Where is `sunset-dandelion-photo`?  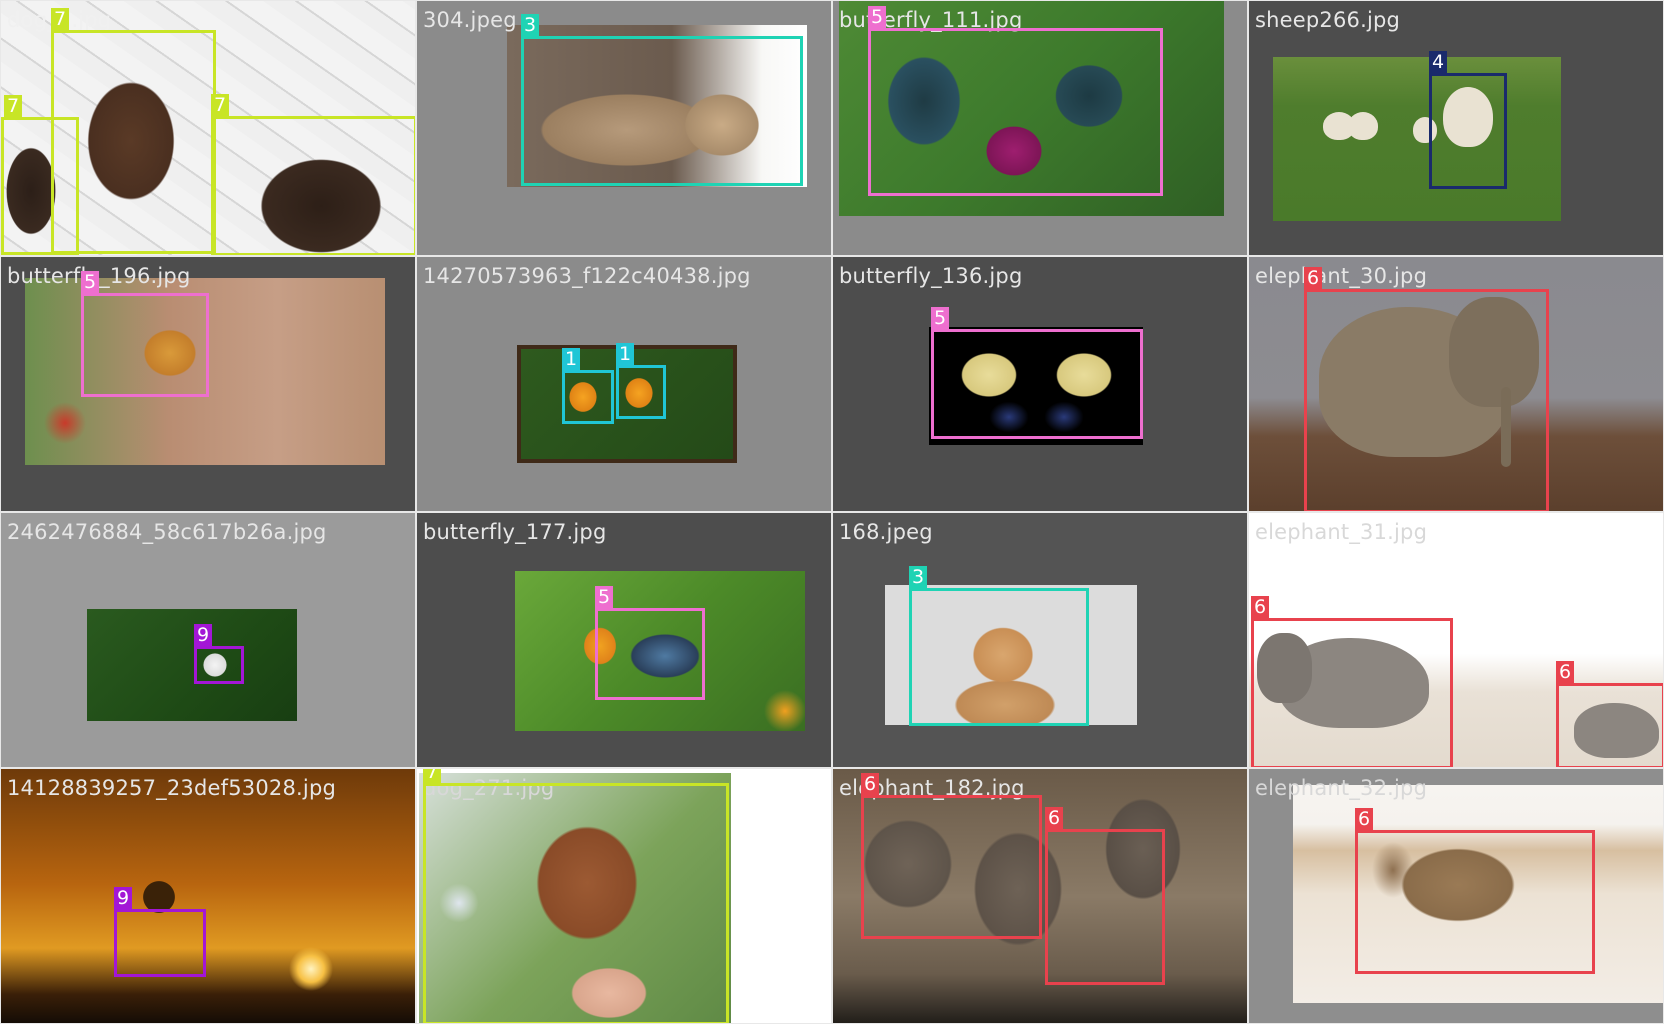
sunset-dandelion-photo is located at coordinates (208, 896).